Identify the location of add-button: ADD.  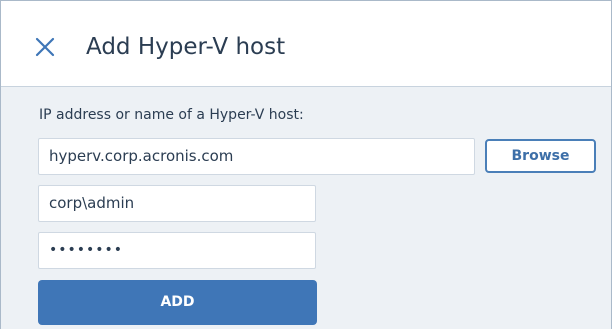
(177, 302).